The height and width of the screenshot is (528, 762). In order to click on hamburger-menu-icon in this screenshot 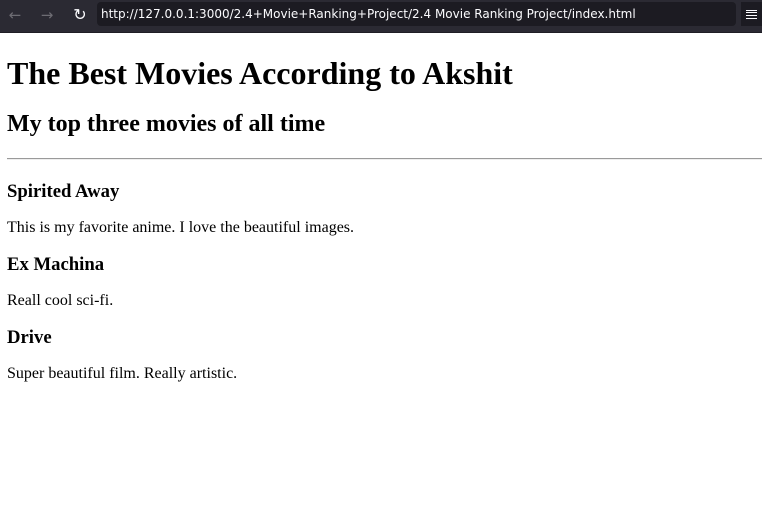, I will do `click(751, 14)`.